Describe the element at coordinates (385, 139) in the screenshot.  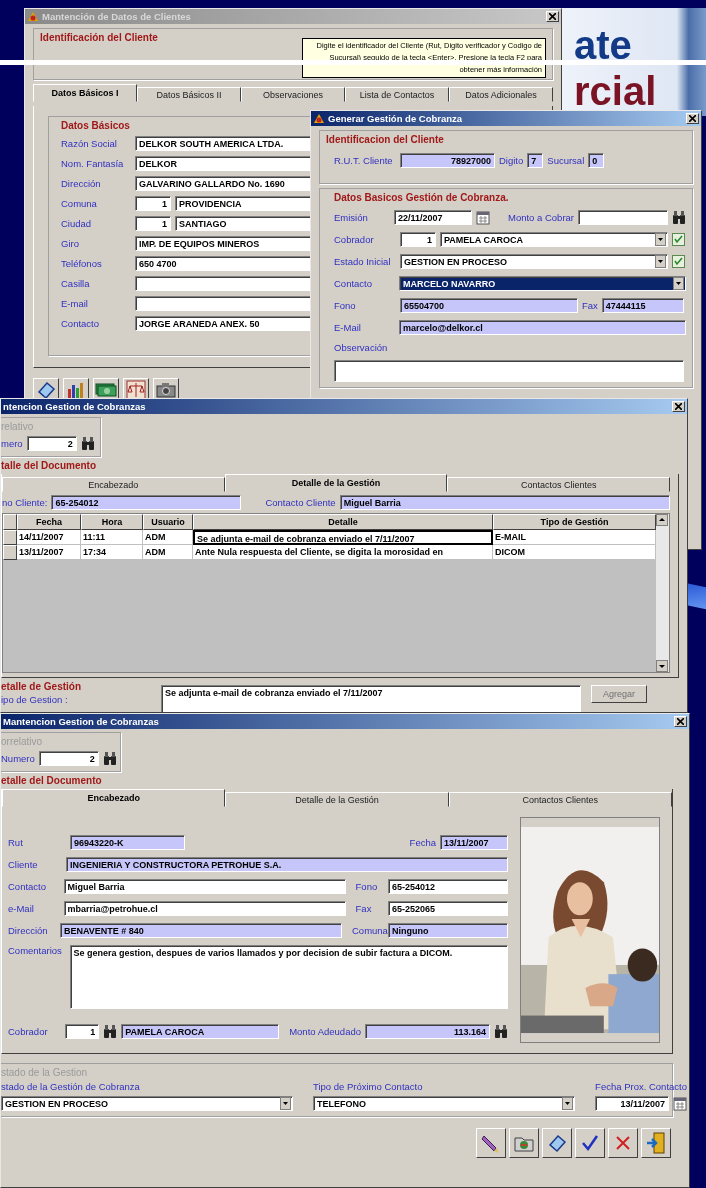
I see `group-title: Identificacion del Cliente` at that location.